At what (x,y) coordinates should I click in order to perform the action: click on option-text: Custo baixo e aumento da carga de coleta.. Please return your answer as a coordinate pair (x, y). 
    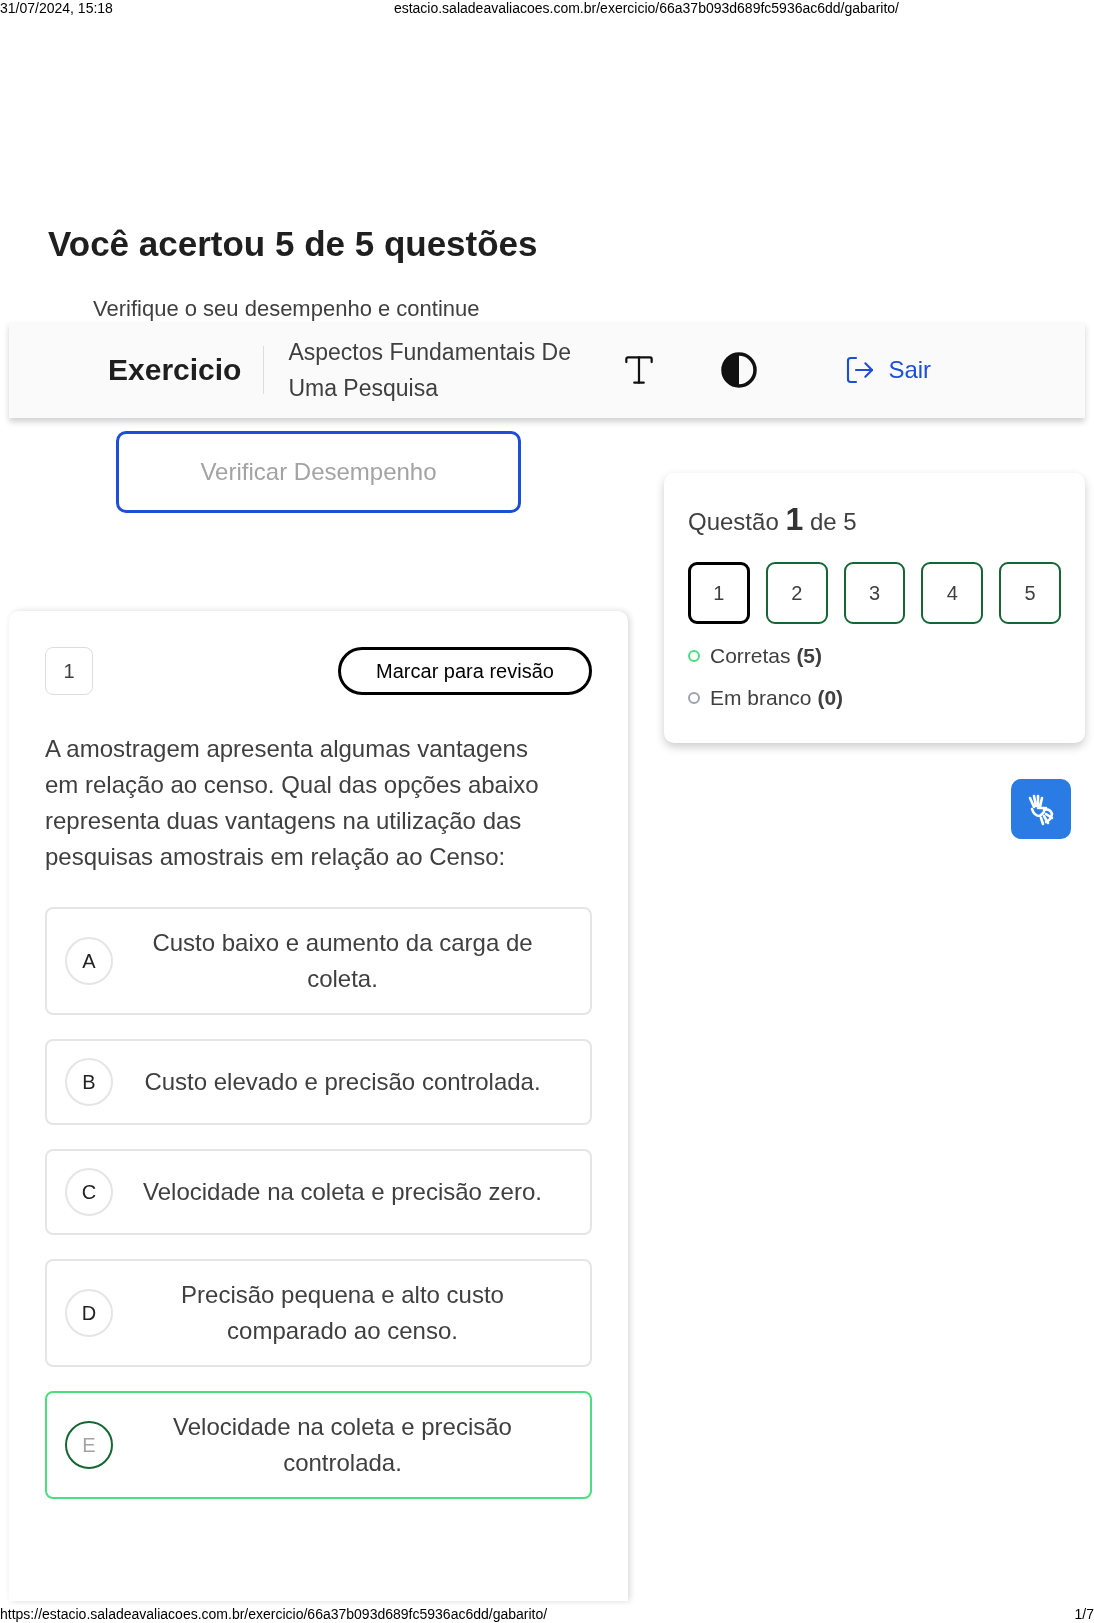
    Looking at the image, I should click on (342, 961).